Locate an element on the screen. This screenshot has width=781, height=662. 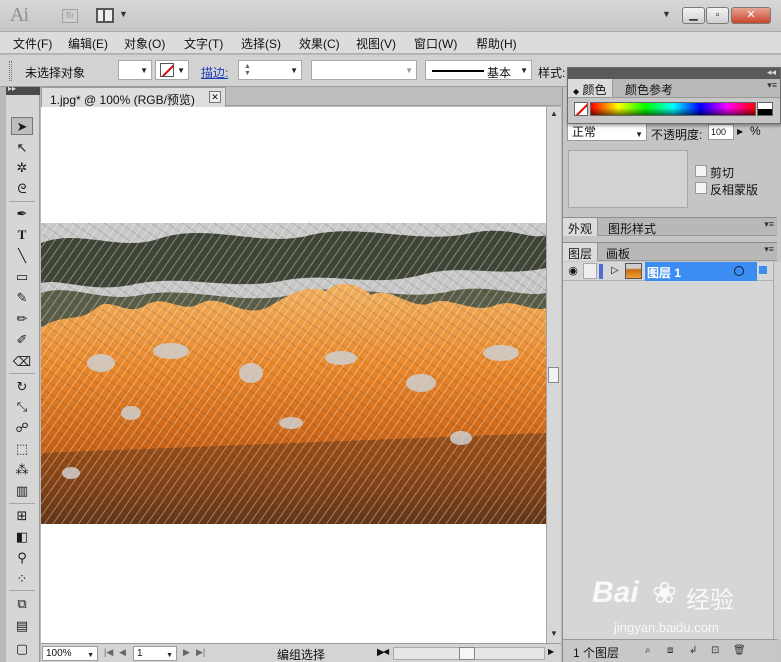
color-spectrum is located at coordinates (673, 109).